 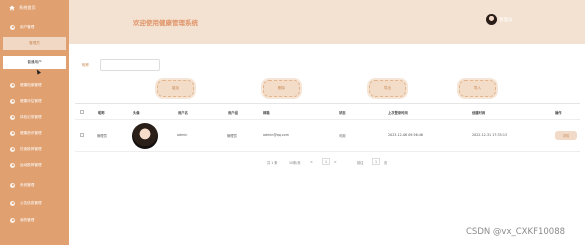 I want to click on delete-button: 删除, so click(x=281, y=88).